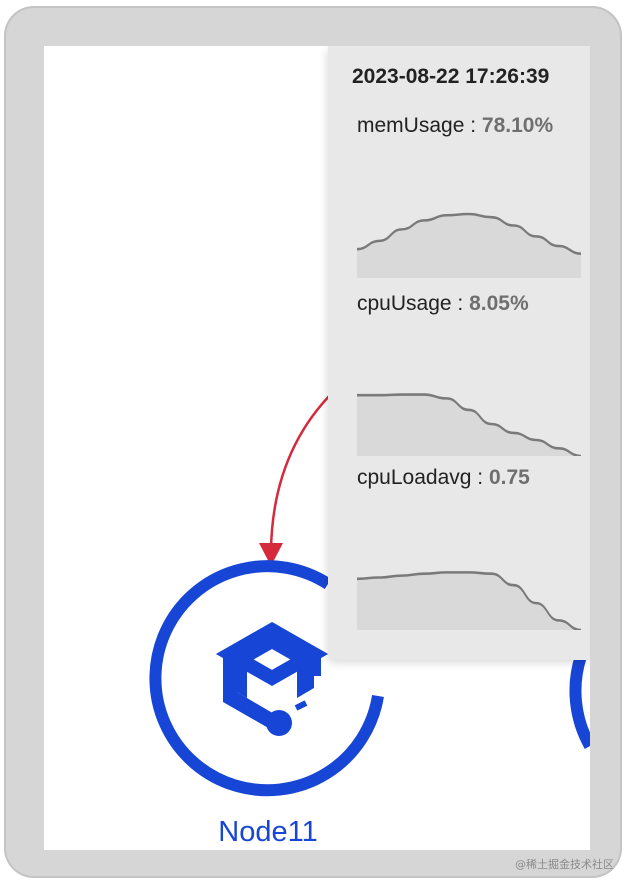  Describe the element at coordinates (579, 701) in the screenshot. I see `neighbor-node-ring` at that location.